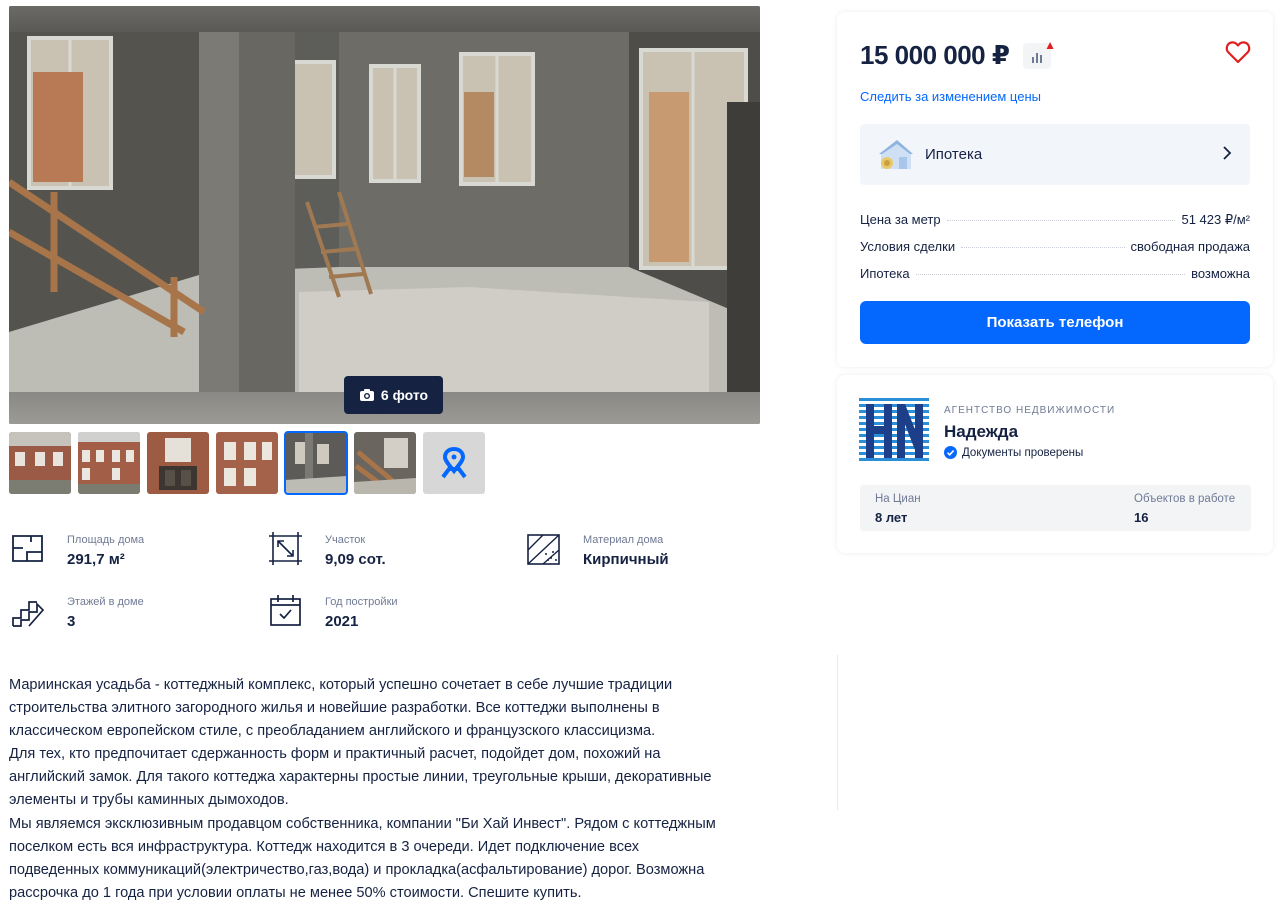 The width and height of the screenshot is (1280, 910). I want to click on feature-value: 291,7 м², so click(96, 559).